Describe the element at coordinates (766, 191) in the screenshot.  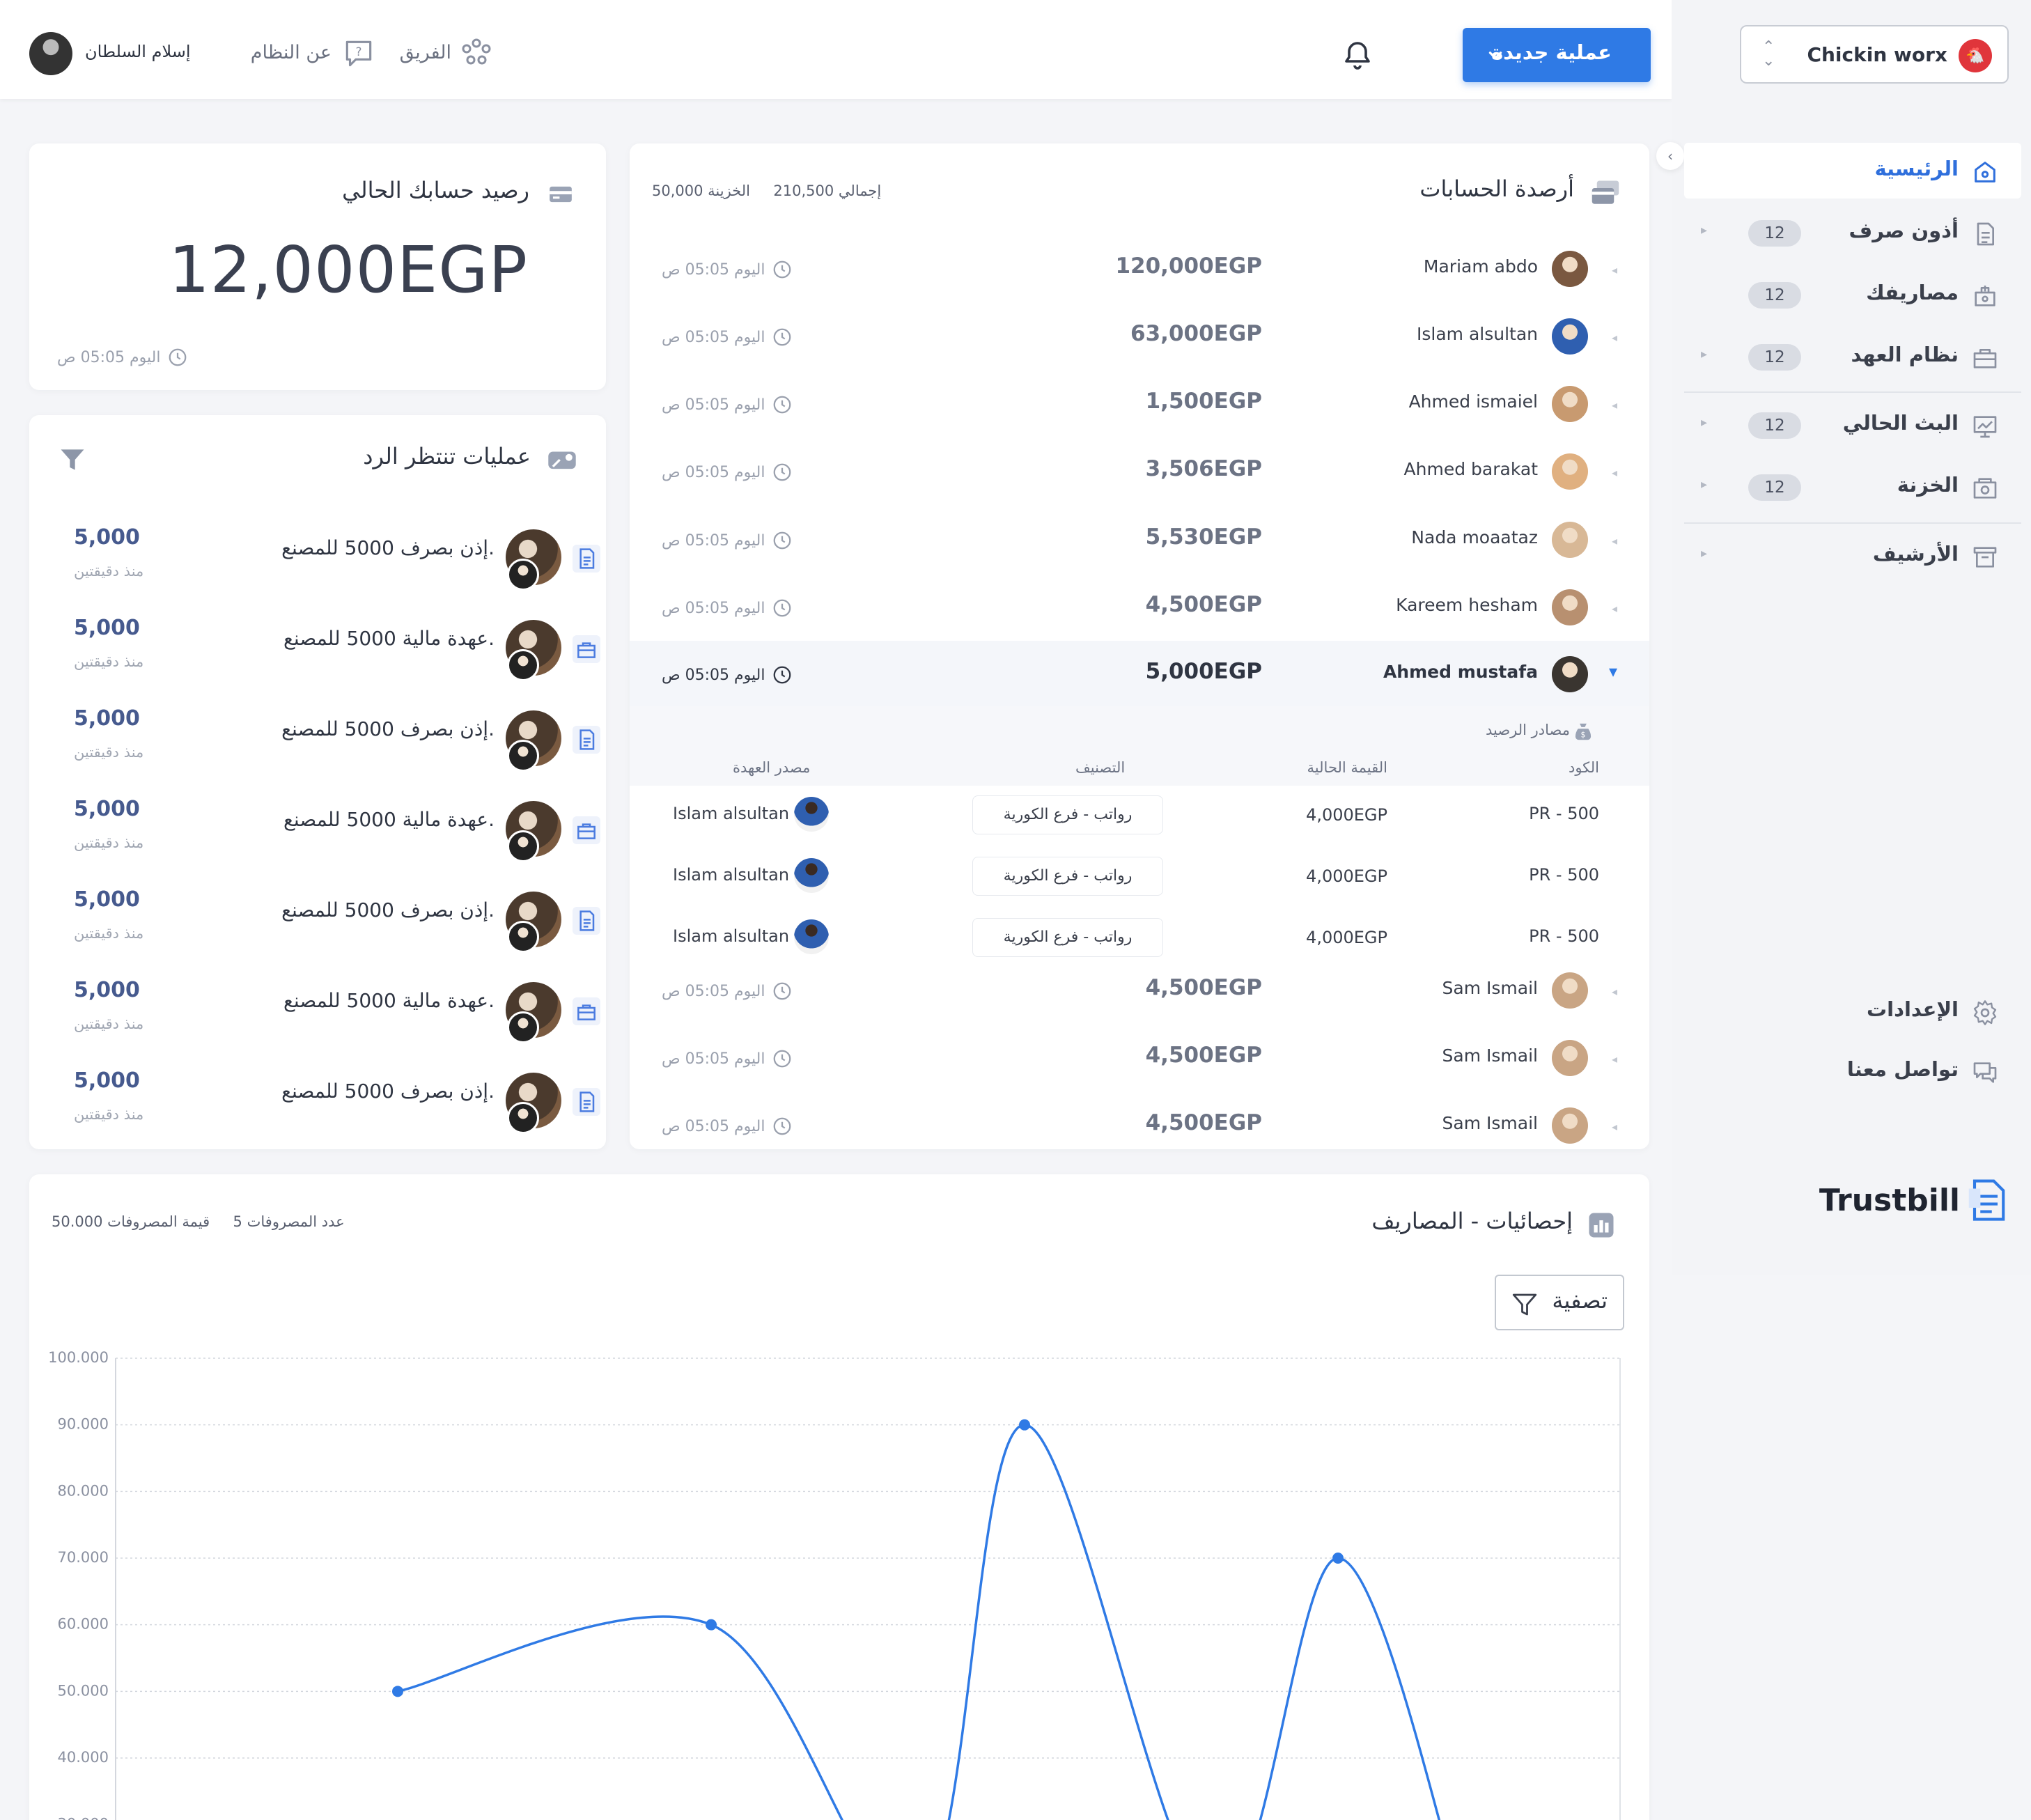
I see `accounts-summary: إجمالي 210,500 الخزينة 50,000` at that location.